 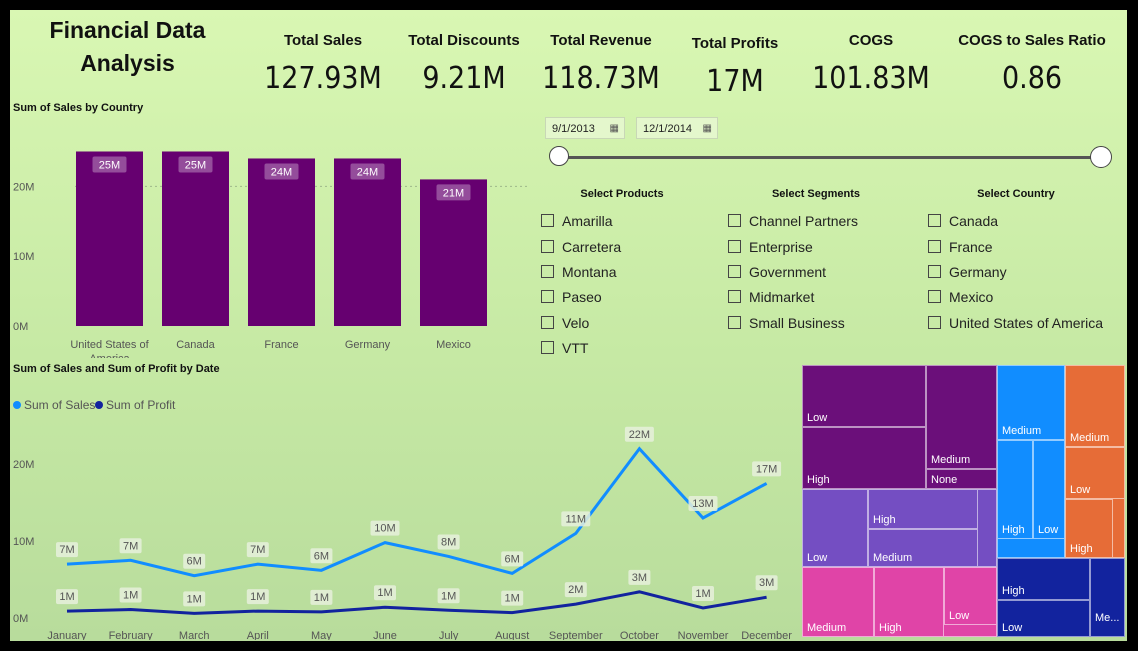 I want to click on treemap-tile-vtt-low: Low, so click(x=835, y=528).